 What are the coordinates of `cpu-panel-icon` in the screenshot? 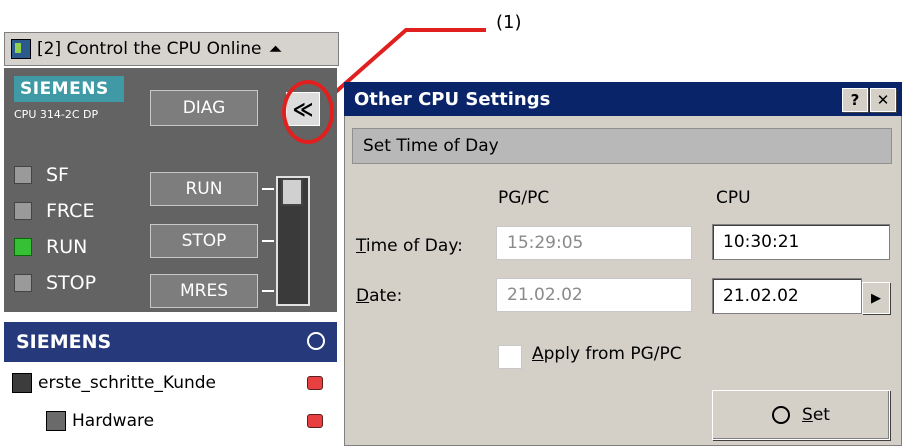 It's located at (21, 49).